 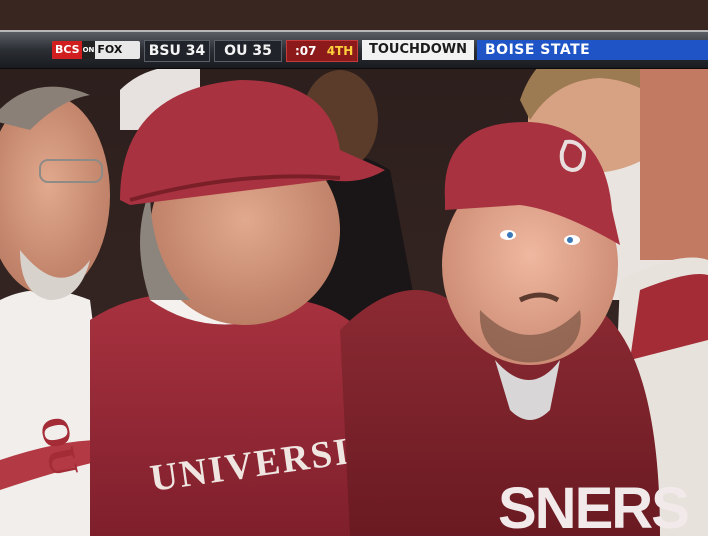 I want to click on quarter-label: 4TH, so click(x=340, y=51).